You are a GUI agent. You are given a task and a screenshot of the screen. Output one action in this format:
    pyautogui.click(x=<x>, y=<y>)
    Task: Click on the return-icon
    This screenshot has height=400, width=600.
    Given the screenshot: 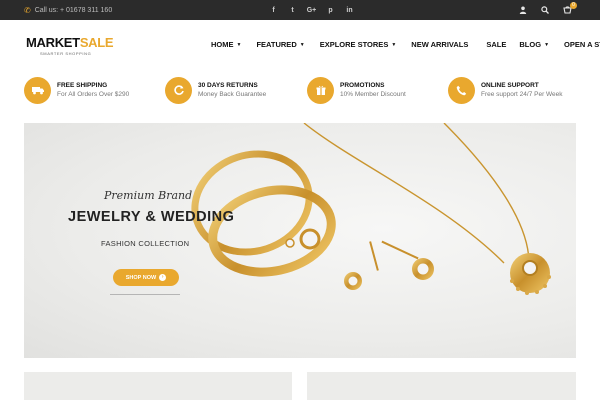 What is the action you would take?
    pyautogui.click(x=178, y=90)
    